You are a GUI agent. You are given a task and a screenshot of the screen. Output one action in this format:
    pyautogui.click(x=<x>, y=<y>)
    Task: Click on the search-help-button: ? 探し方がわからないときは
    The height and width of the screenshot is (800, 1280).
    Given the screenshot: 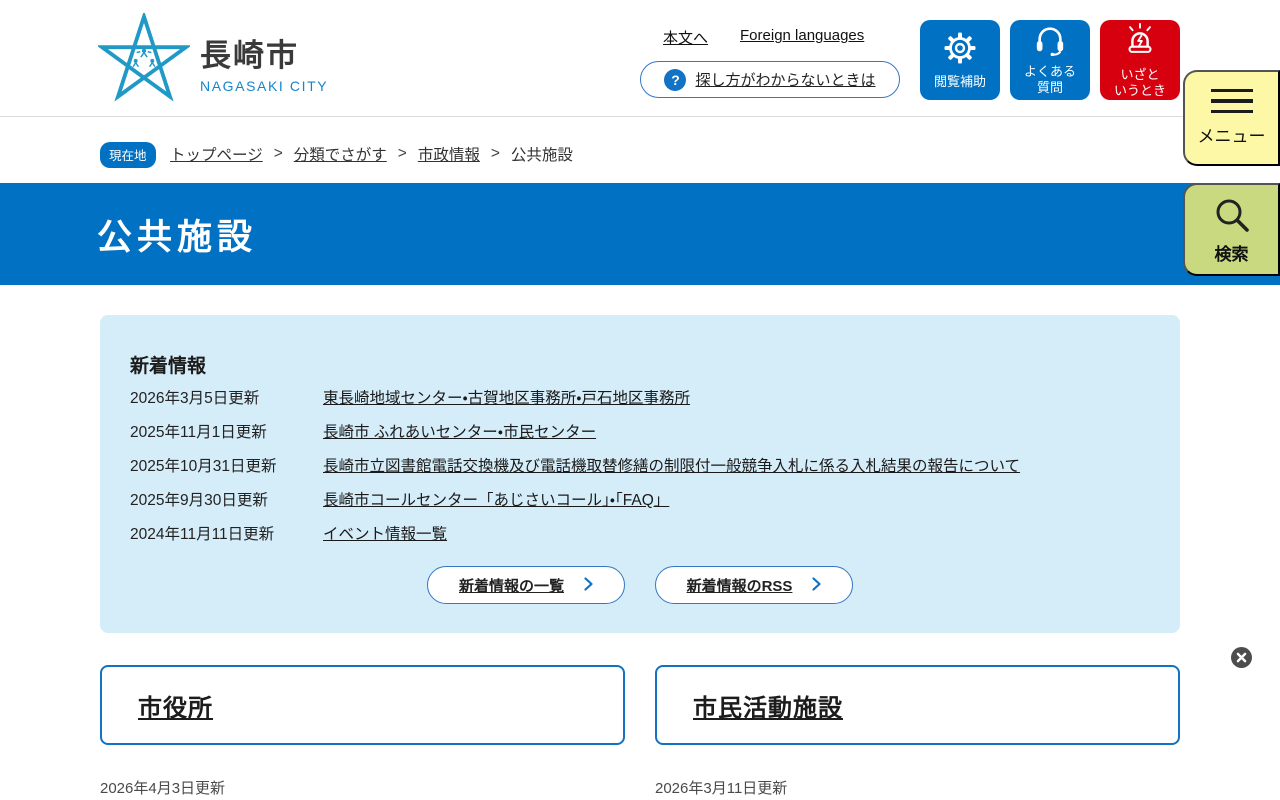 What is the action you would take?
    pyautogui.click(x=770, y=79)
    